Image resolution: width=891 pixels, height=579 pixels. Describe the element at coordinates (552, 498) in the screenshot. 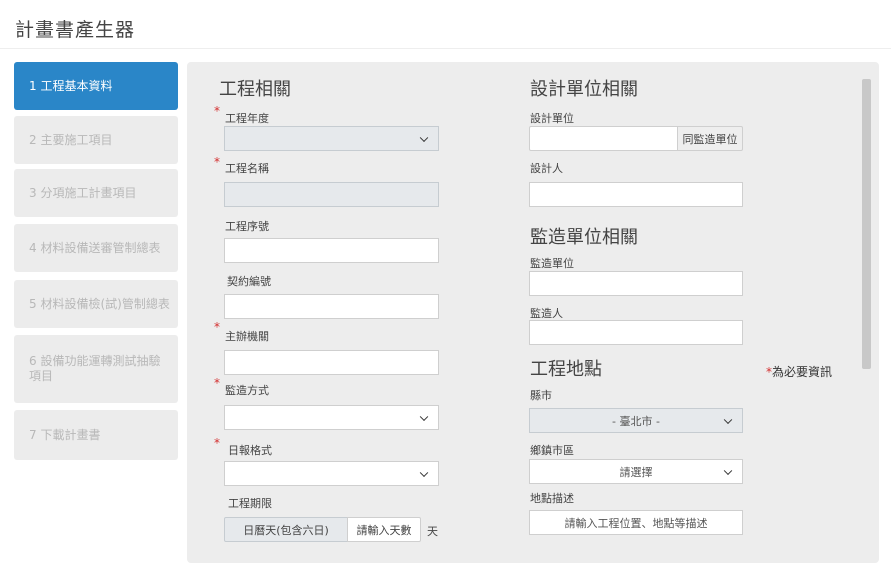

I see `location-desc-label: 地點描述` at that location.